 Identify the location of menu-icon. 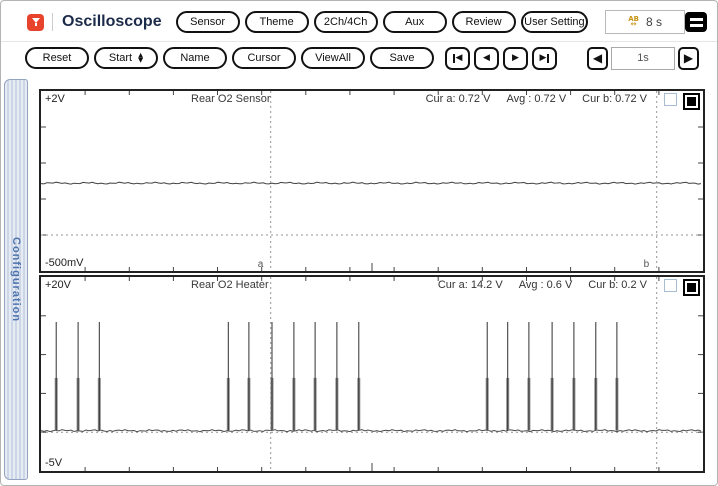
(696, 22).